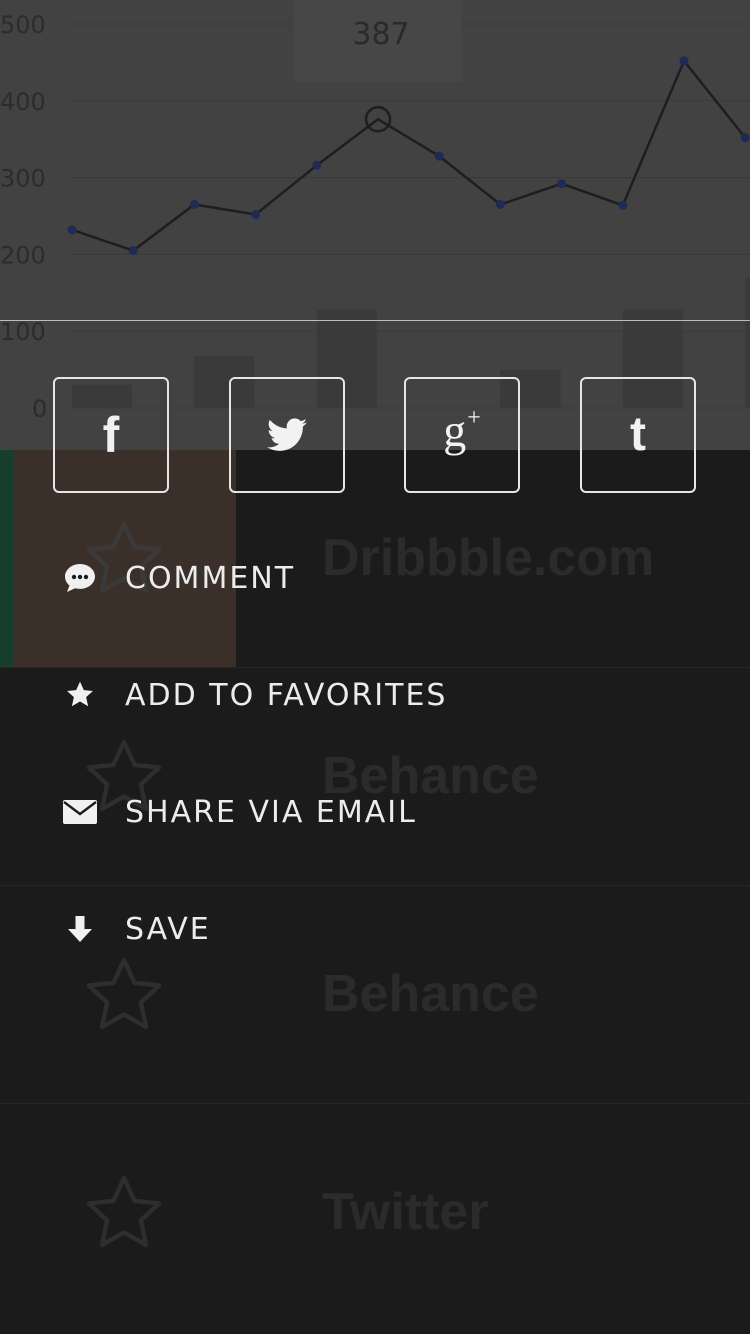 The width and height of the screenshot is (750, 1334). I want to click on google-plus-sup: +, so click(474, 418).